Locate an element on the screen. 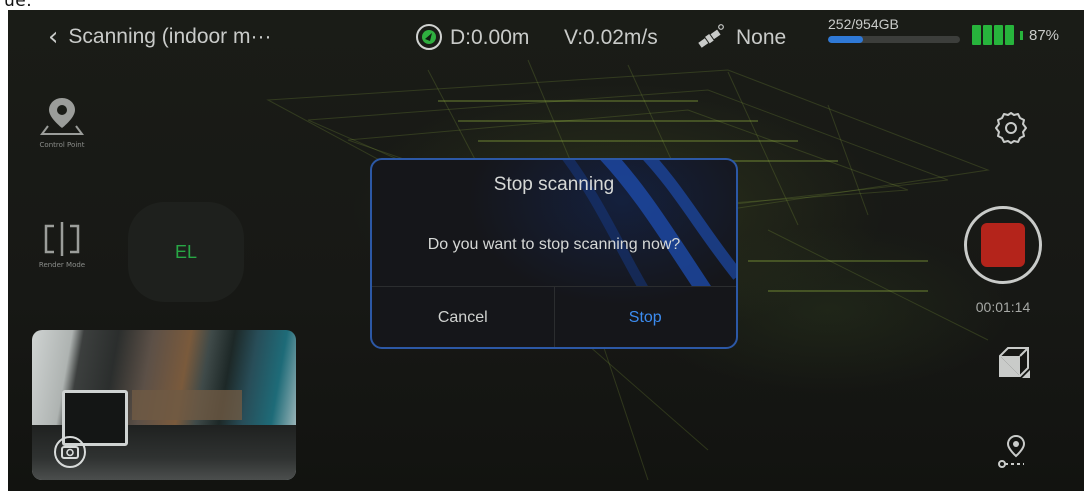  el-label: EL is located at coordinates (186, 251).